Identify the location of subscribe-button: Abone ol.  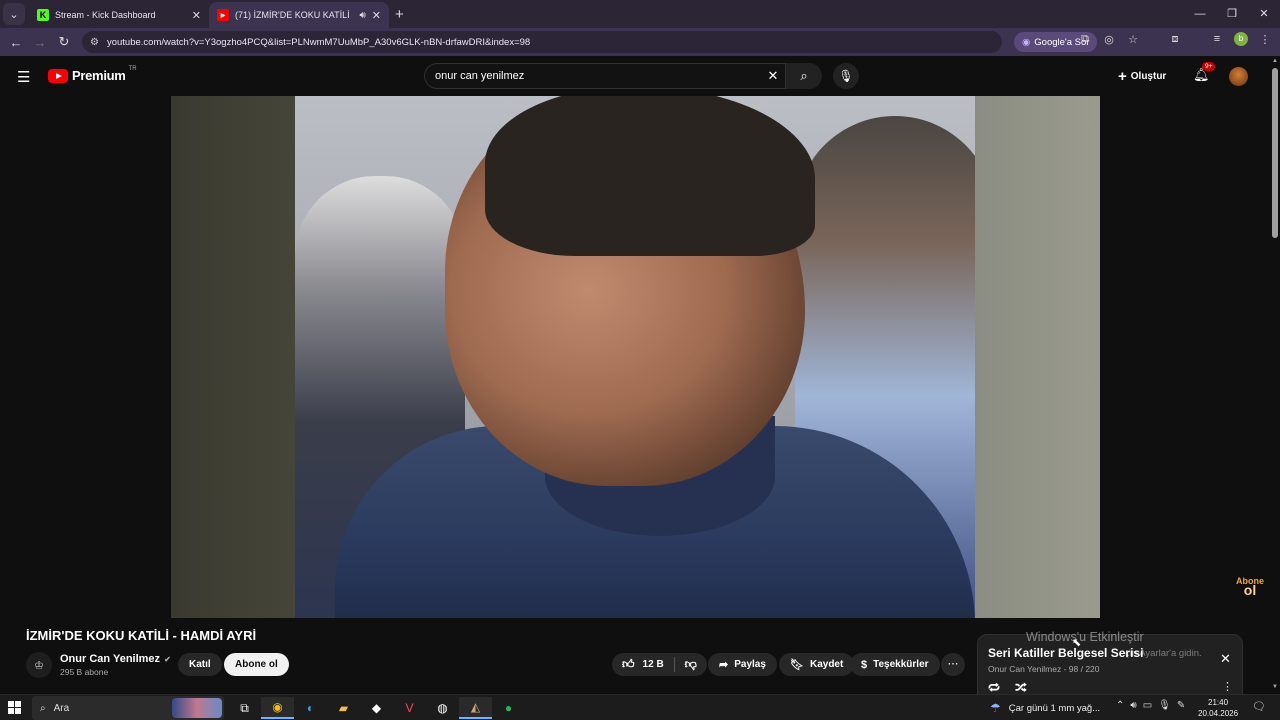
(256, 664).